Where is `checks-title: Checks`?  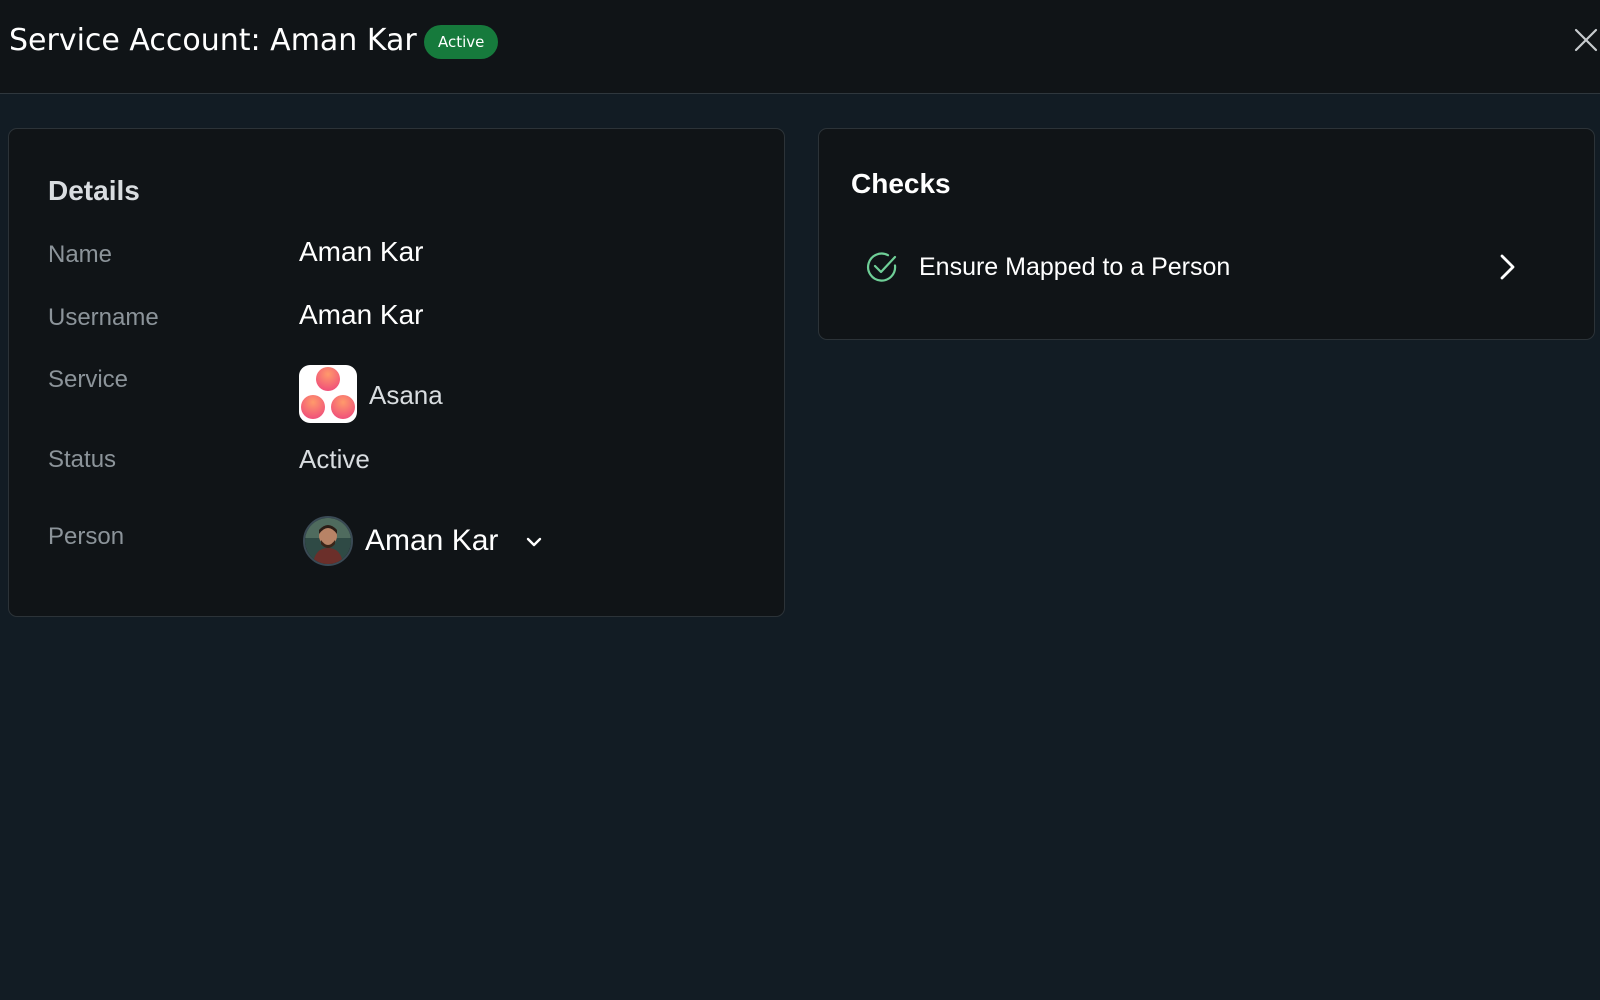
checks-title: Checks is located at coordinates (901, 183).